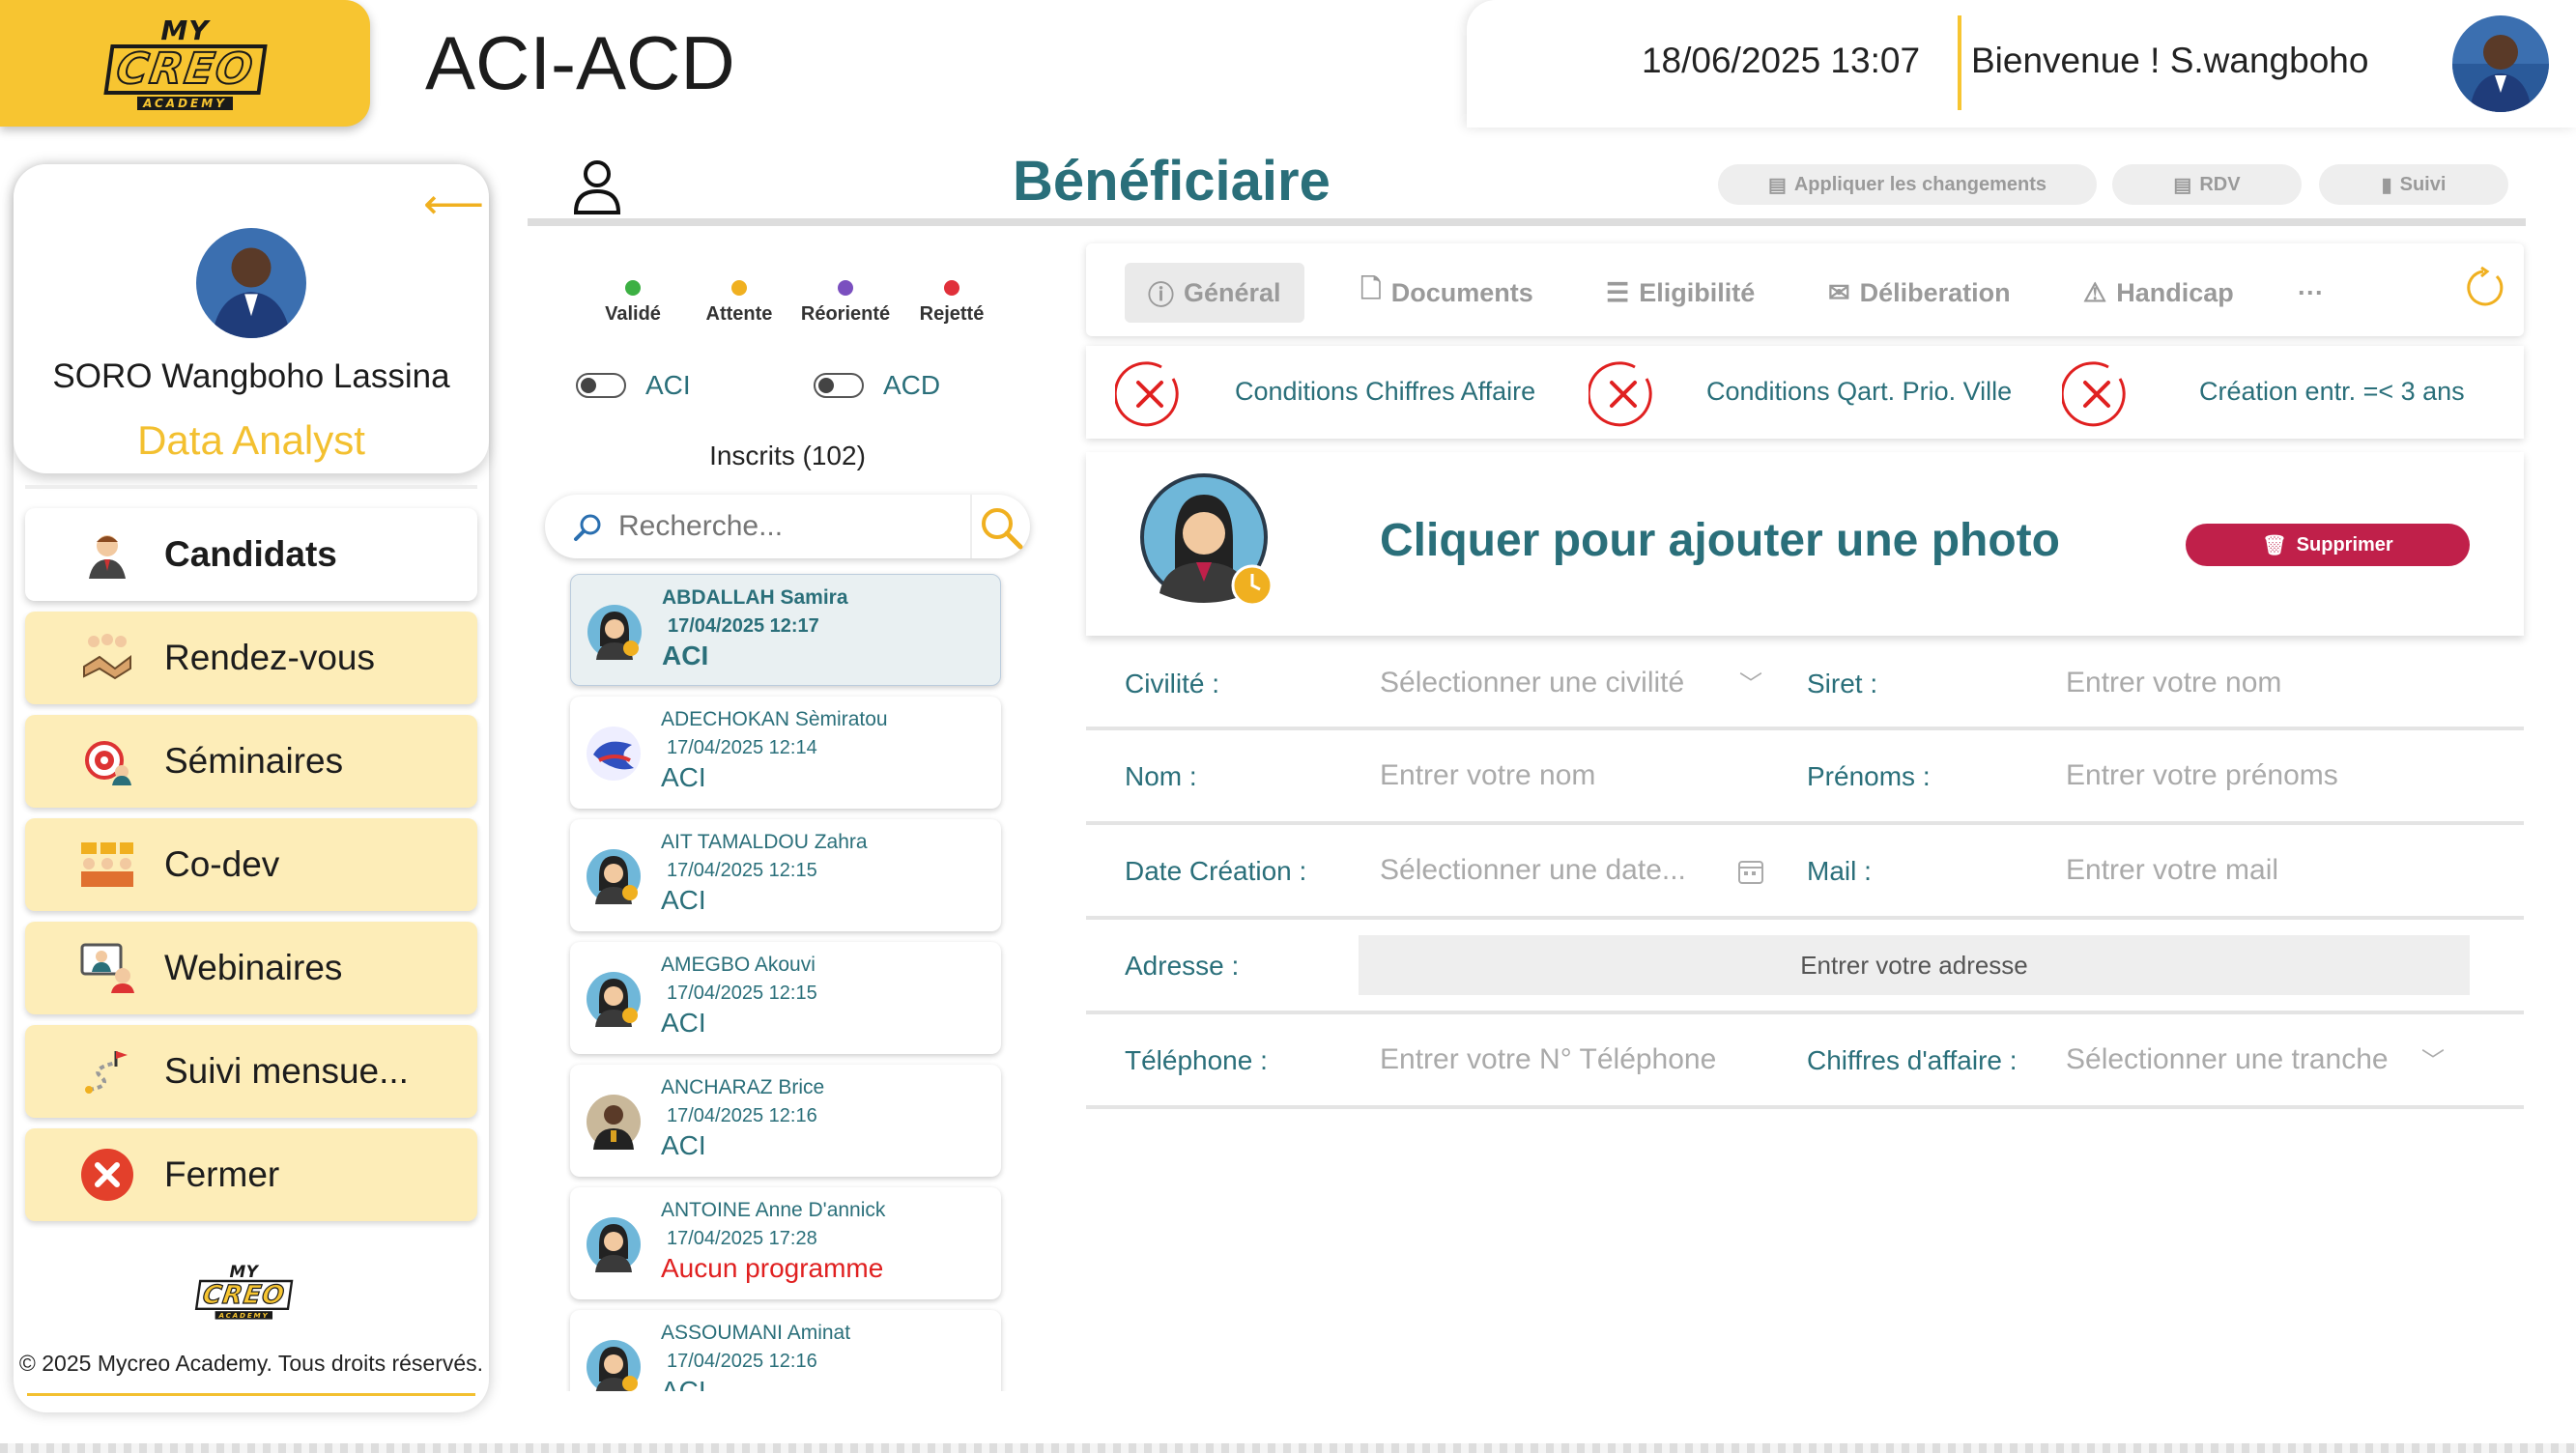 This screenshot has height=1453, width=2576. I want to click on search-small-icon, so click(588, 527).